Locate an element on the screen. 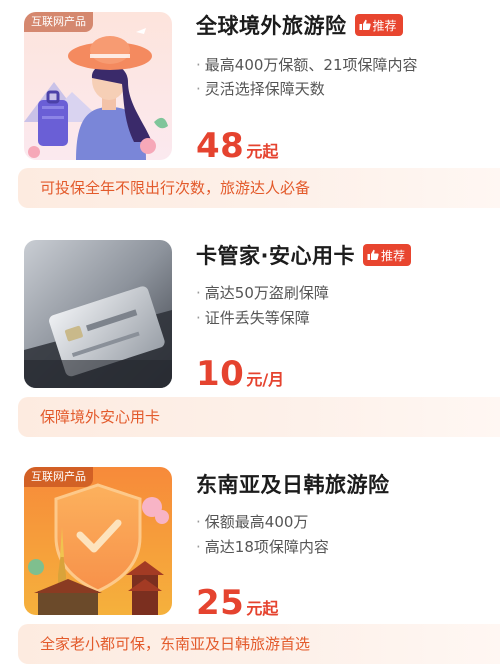 This screenshot has width=500, height=667. price: 25 元起 is located at coordinates (237, 603).